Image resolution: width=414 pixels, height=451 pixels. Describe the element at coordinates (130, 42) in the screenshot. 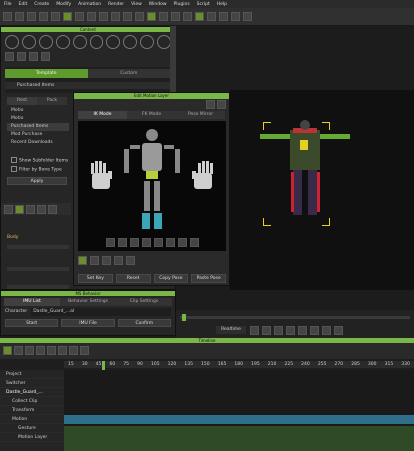

I see `sound-icon` at that location.